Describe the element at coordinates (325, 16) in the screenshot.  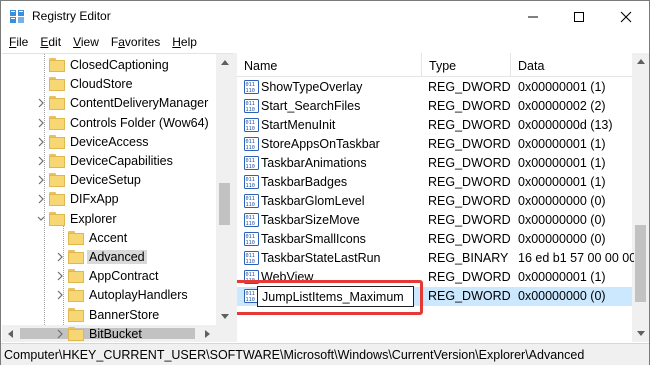
I see `title-bar: Registry Editor` at that location.